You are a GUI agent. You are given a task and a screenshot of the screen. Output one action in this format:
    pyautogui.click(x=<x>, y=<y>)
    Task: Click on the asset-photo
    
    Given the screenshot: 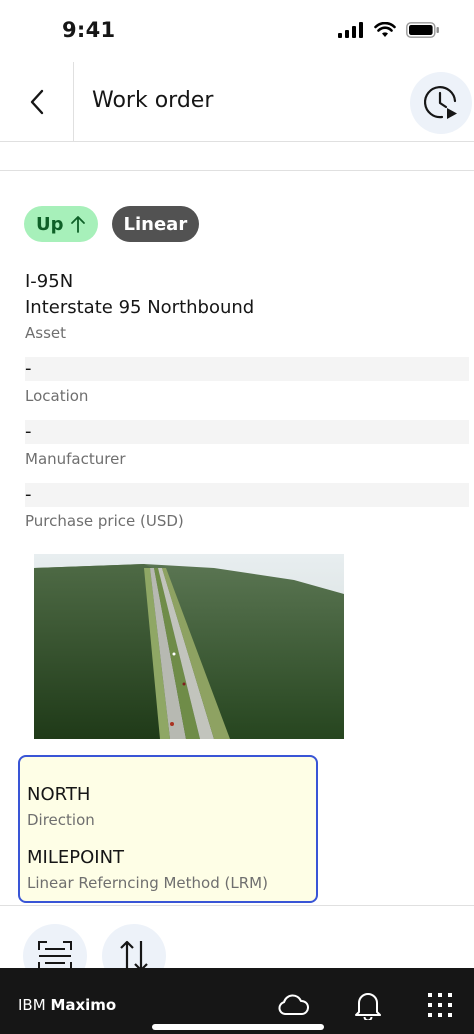 What is the action you would take?
    pyautogui.click(x=189, y=646)
    